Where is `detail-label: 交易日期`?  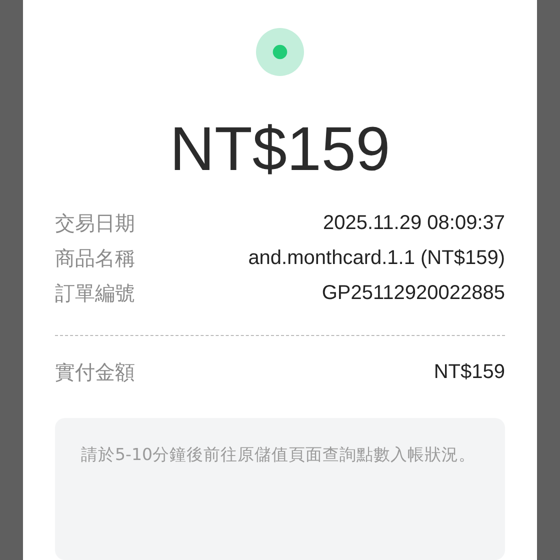
detail-label: 交易日期 is located at coordinates (95, 223).